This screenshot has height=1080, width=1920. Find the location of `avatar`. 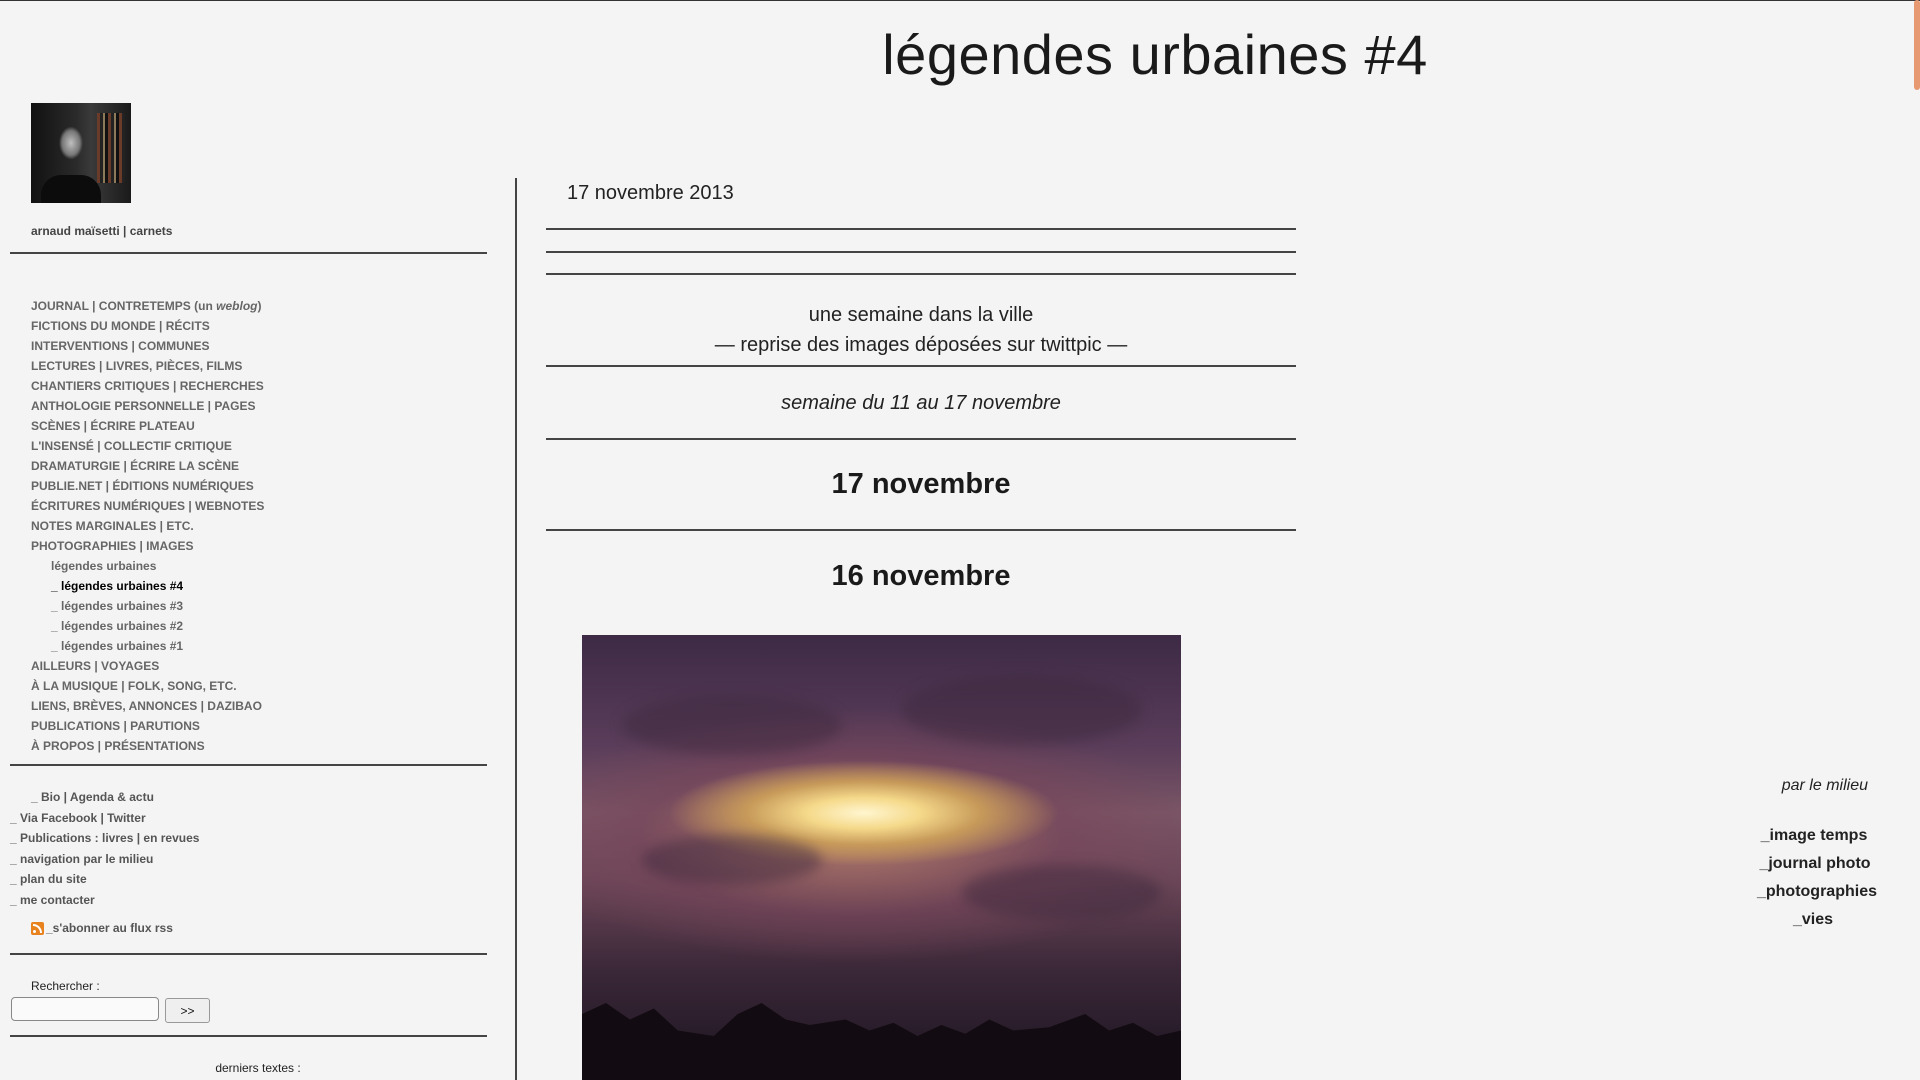

avatar is located at coordinates (81, 153).